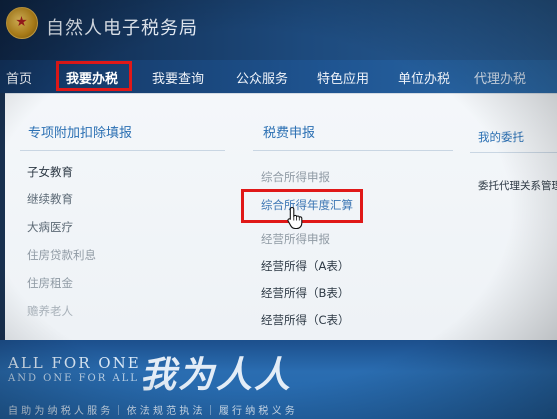 The height and width of the screenshot is (419, 557). What do you see at coordinates (500, 77) in the screenshot?
I see `nav-item-agent-tax: 代理办税` at bounding box center [500, 77].